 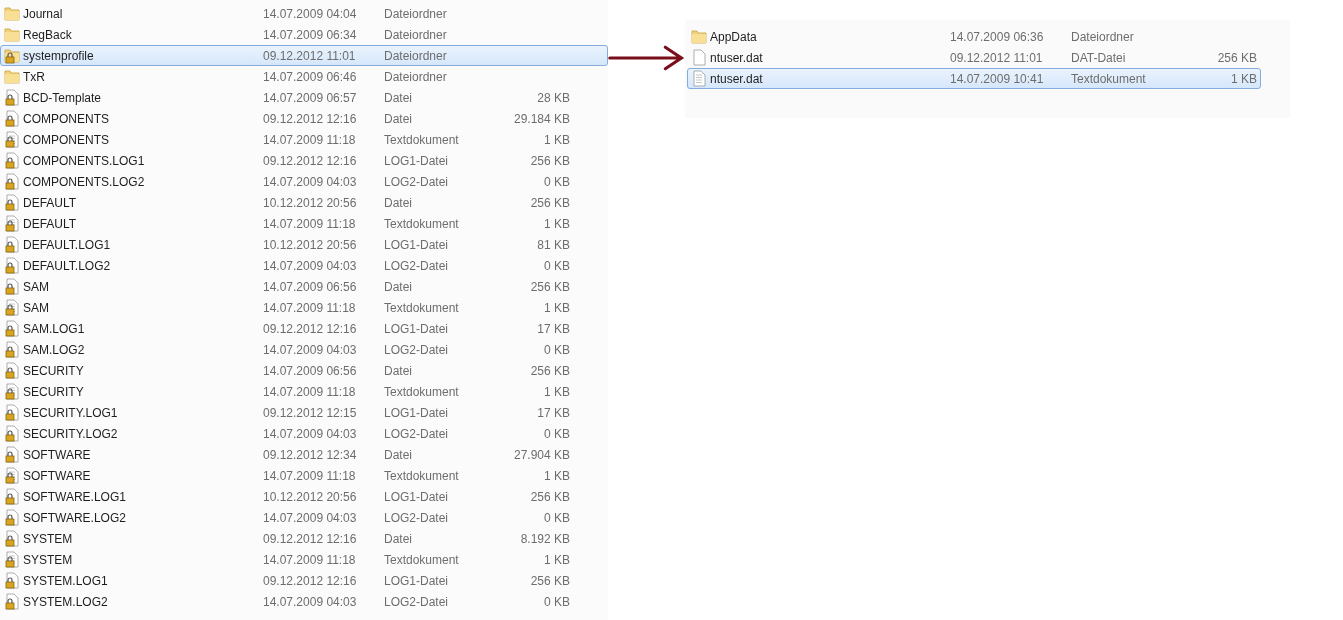 I want to click on file-size: 28 KB, so click(x=553, y=97).